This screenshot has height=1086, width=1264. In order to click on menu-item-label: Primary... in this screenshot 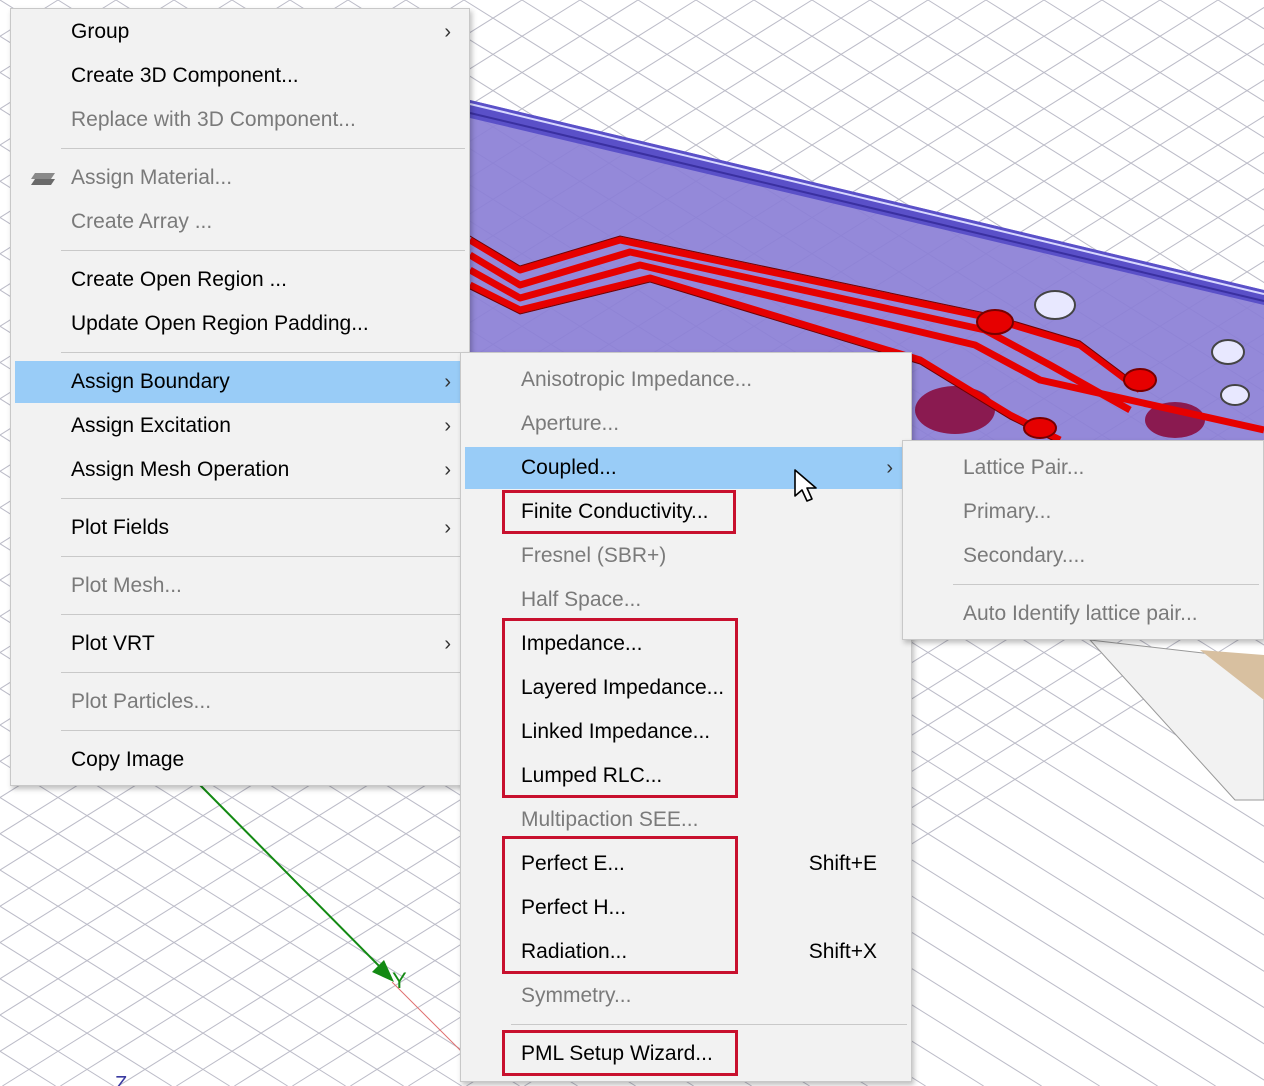, I will do `click(1007, 511)`.